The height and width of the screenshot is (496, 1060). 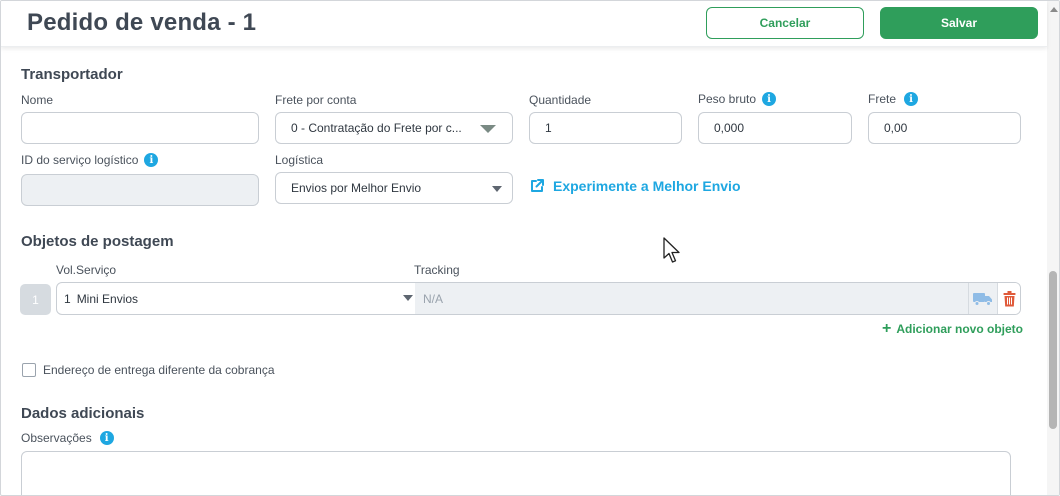 What do you see at coordinates (83, 413) in the screenshot?
I see `section-title-dados-adicionais: Dados adicionais` at bounding box center [83, 413].